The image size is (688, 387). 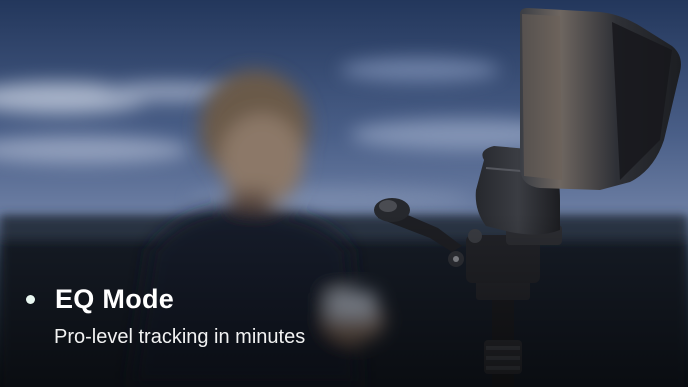 I want to click on feature-caption: EQ Mode Pro-level tracking in minutes, so click(x=232, y=315).